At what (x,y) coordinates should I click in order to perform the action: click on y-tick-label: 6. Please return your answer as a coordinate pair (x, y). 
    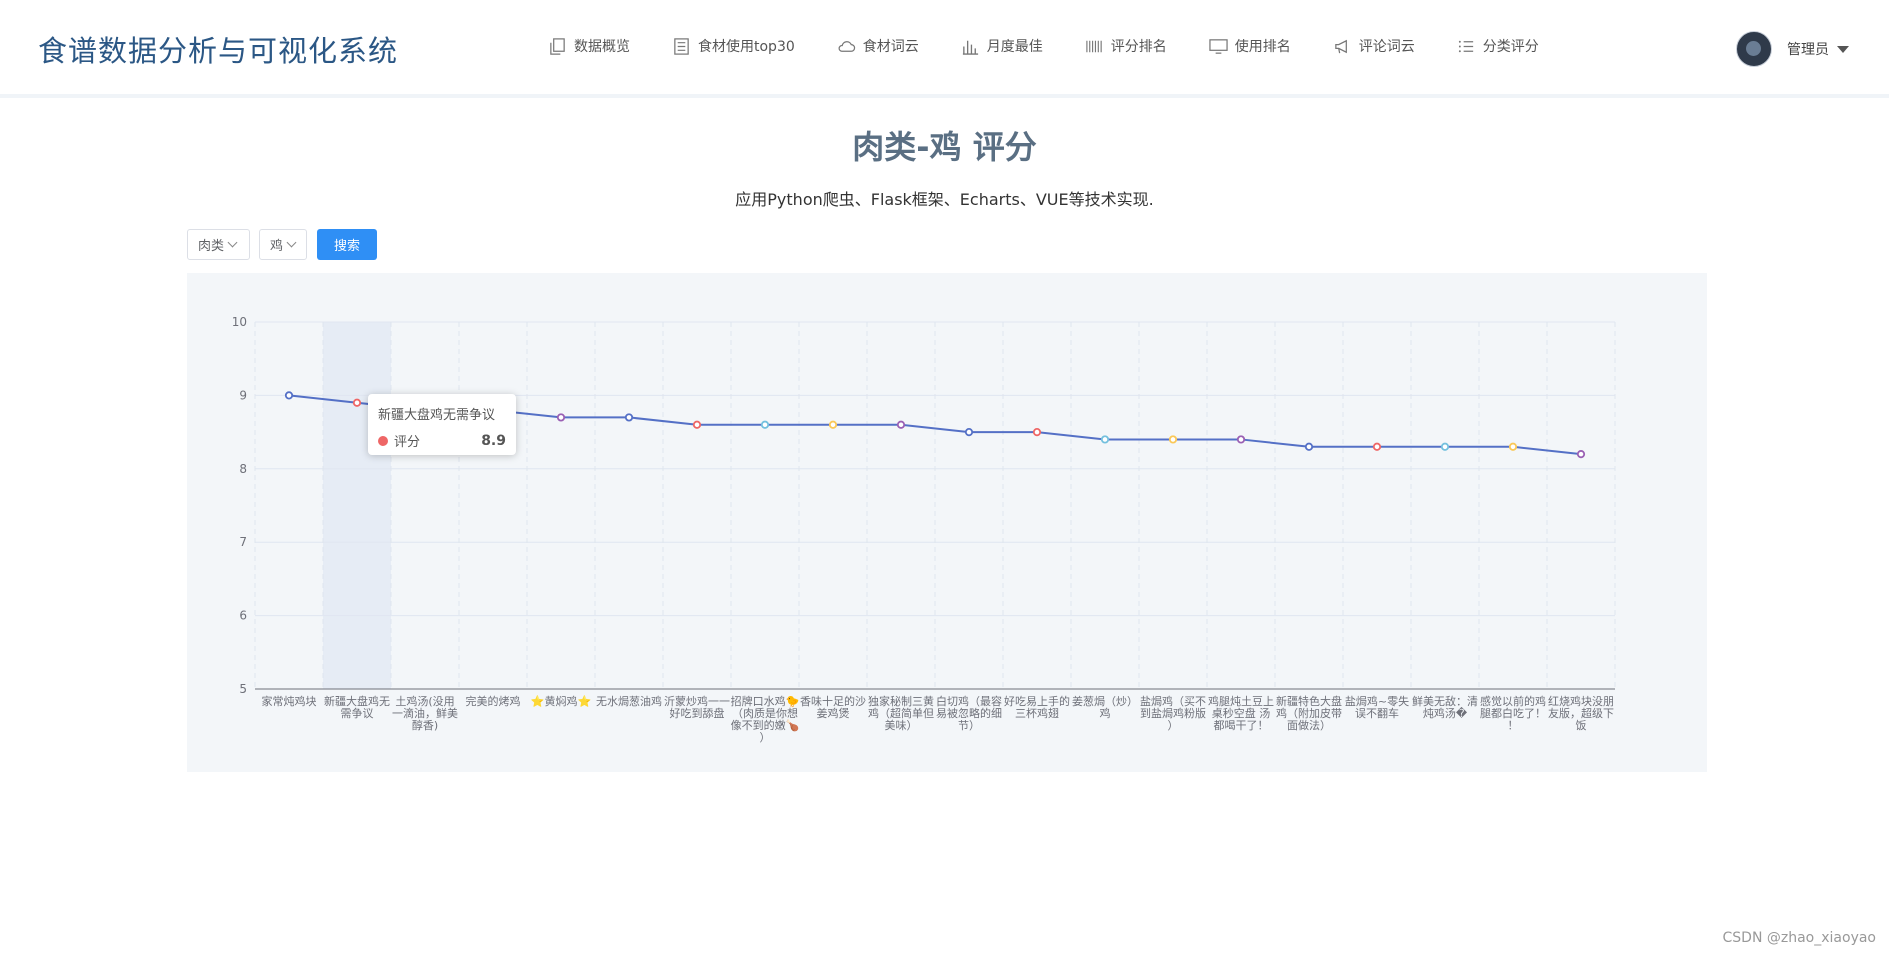
    Looking at the image, I should click on (243, 616).